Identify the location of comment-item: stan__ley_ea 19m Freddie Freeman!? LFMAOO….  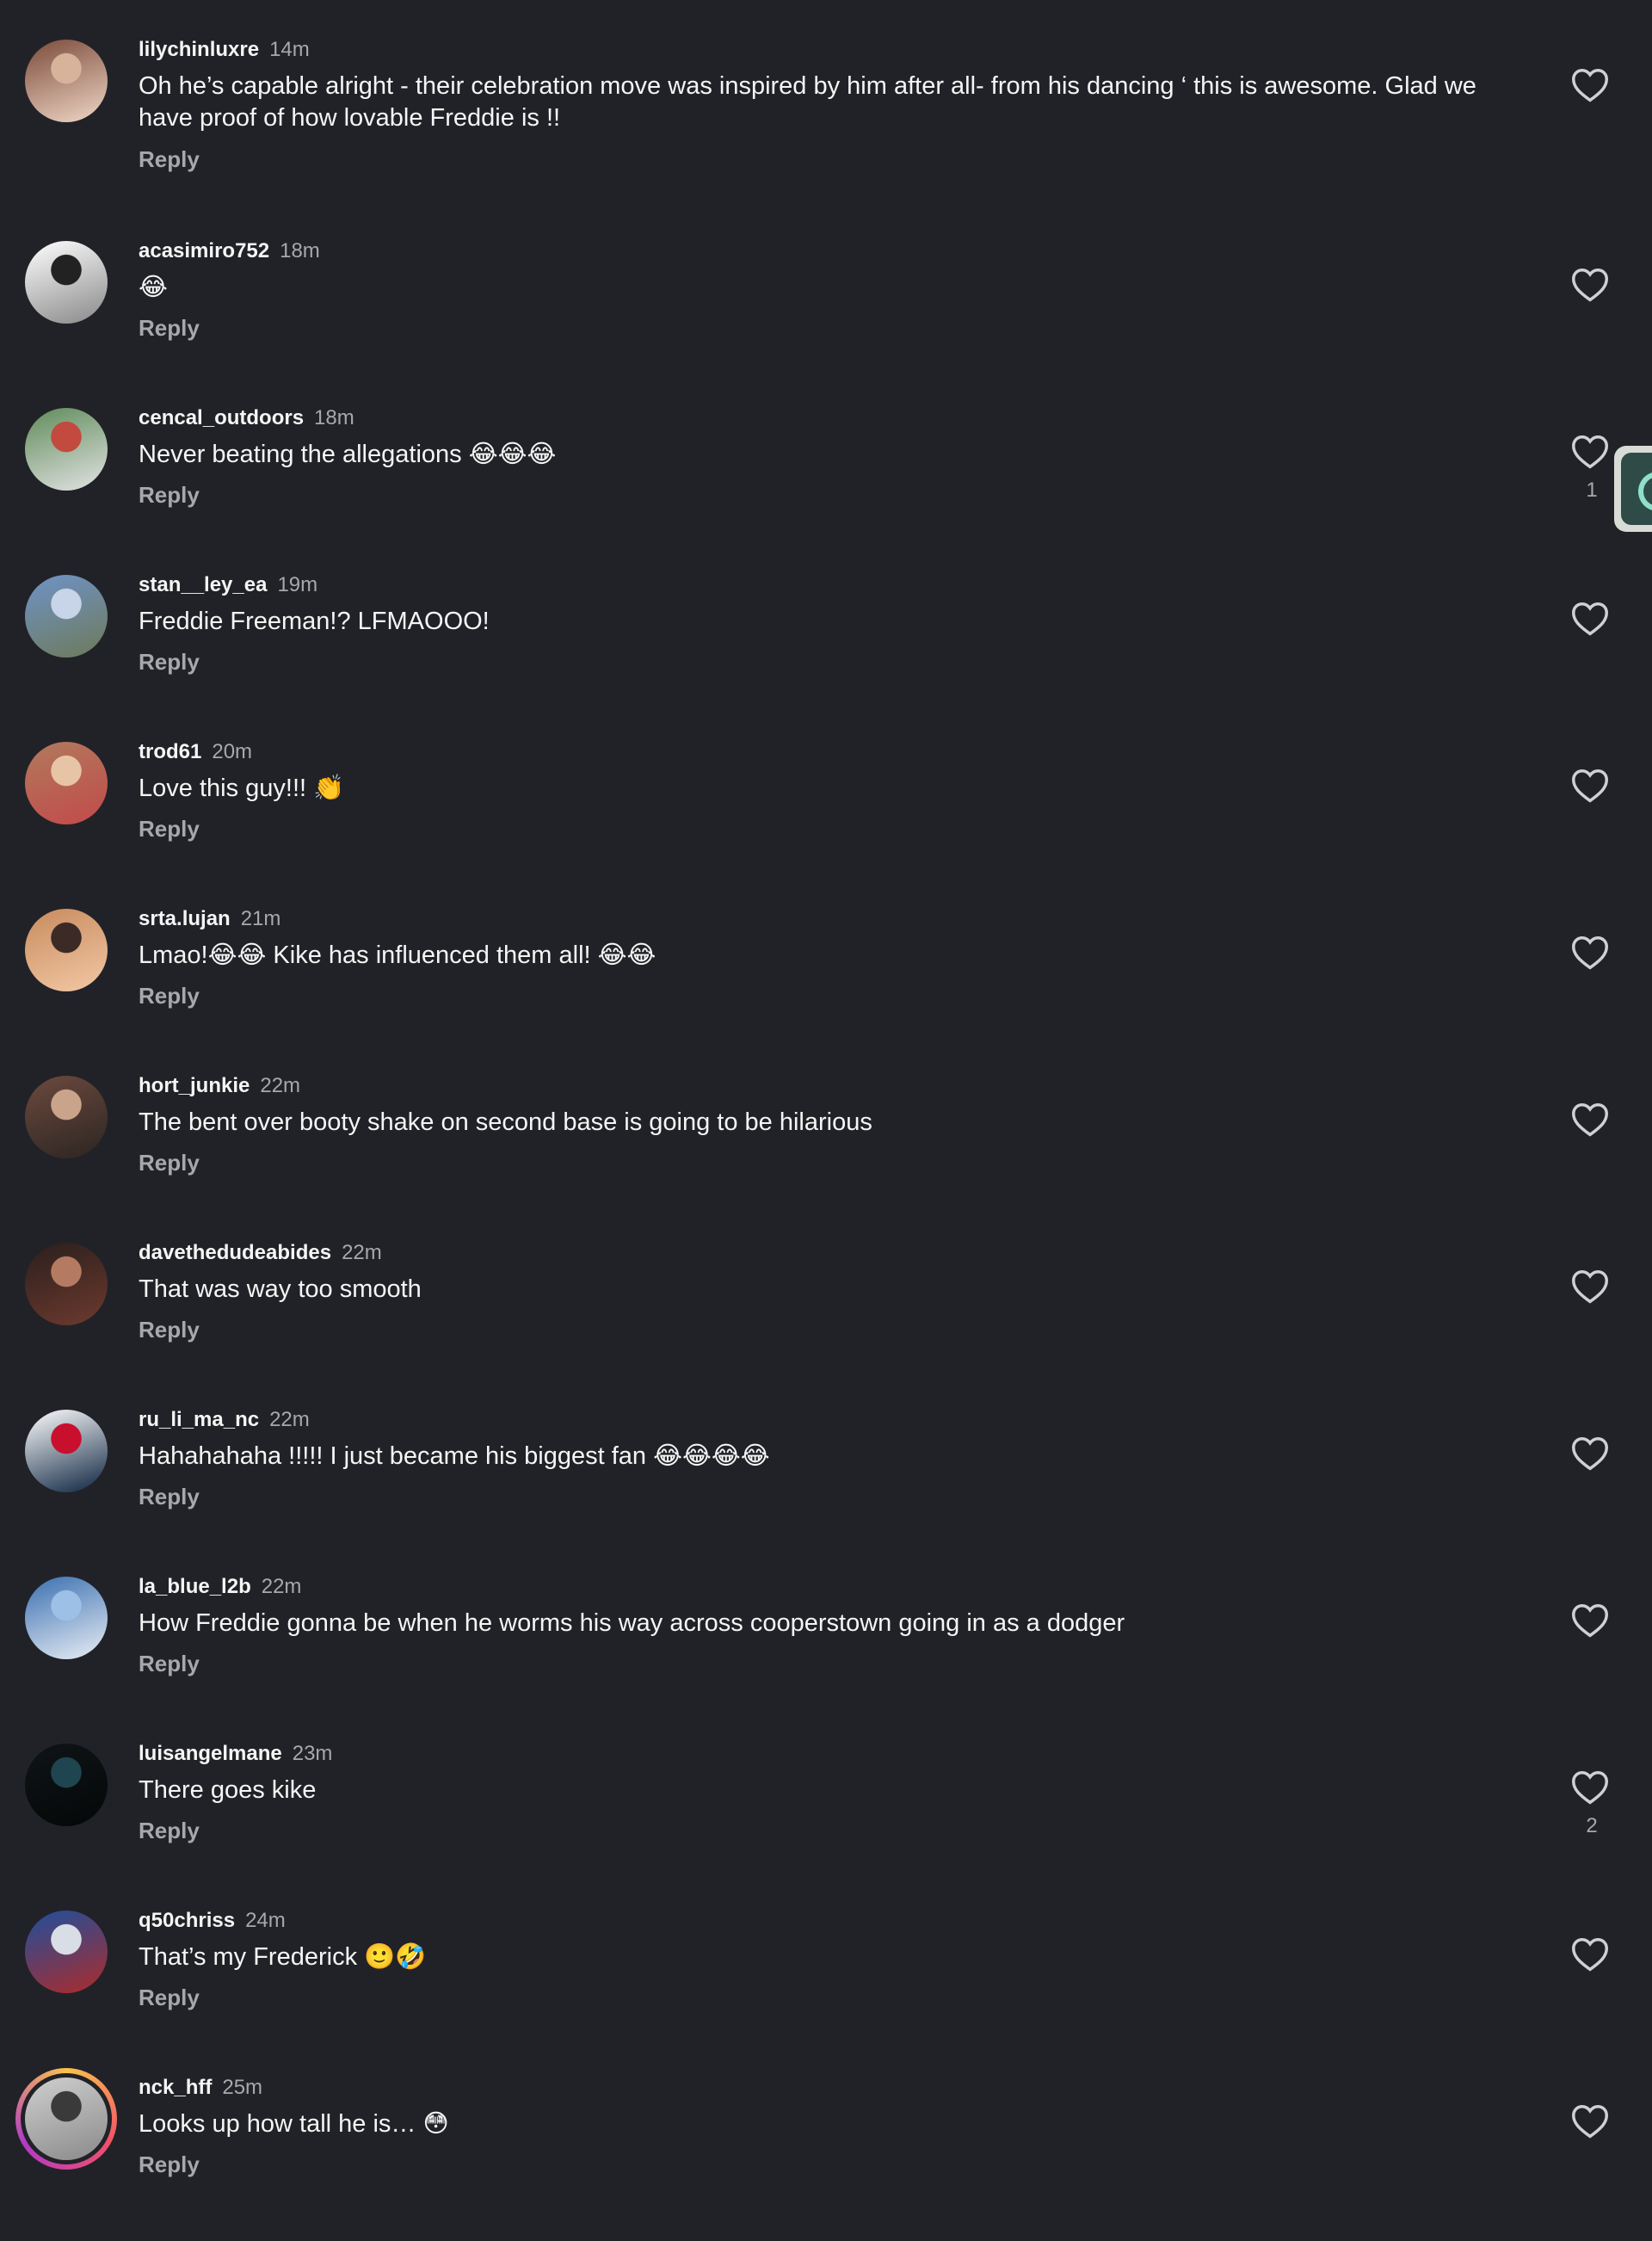
(826, 655).